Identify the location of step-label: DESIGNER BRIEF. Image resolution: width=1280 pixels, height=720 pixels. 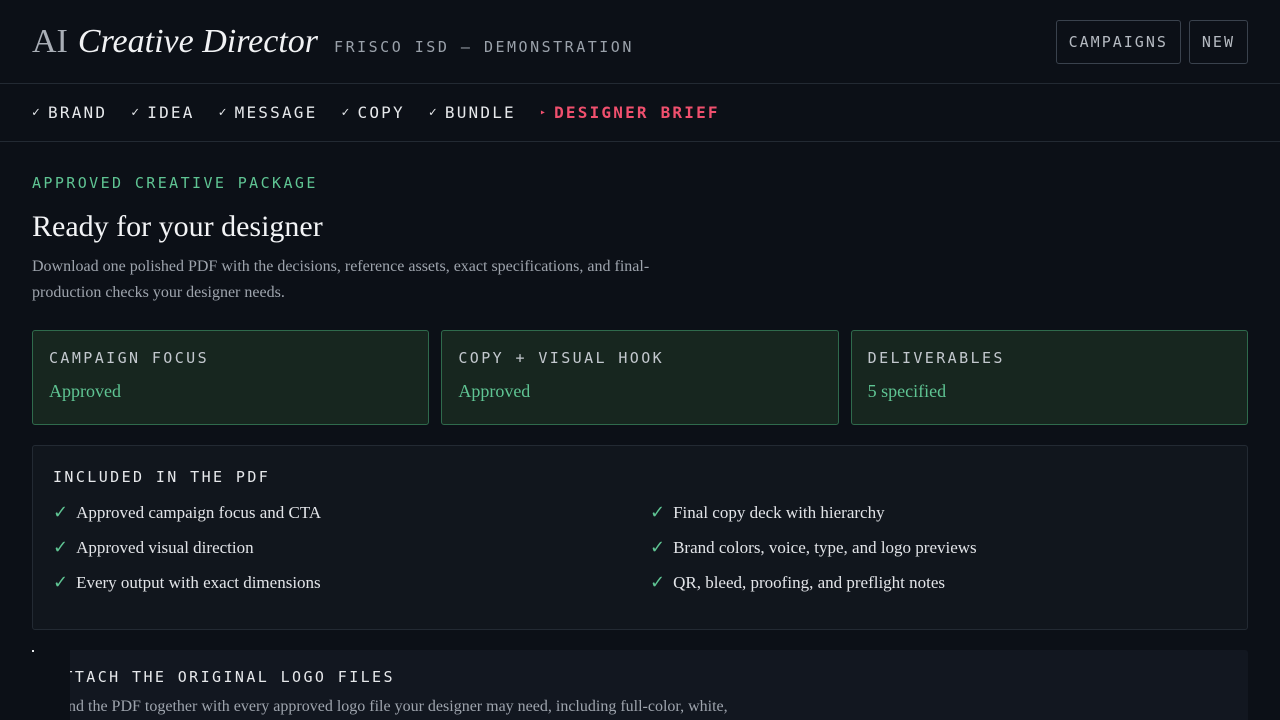
(637, 112).